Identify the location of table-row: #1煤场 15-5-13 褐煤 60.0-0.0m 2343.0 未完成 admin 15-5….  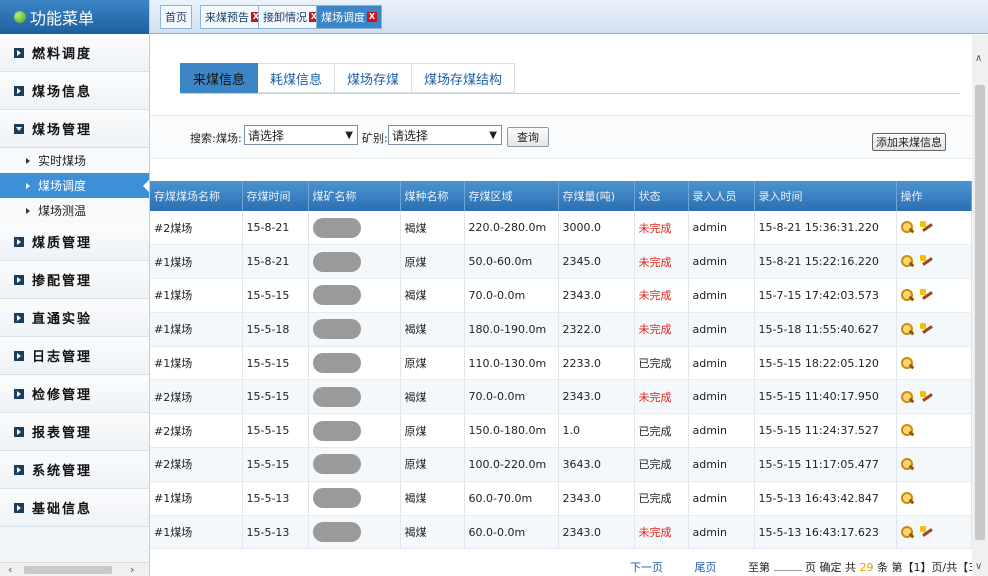
(561, 532).